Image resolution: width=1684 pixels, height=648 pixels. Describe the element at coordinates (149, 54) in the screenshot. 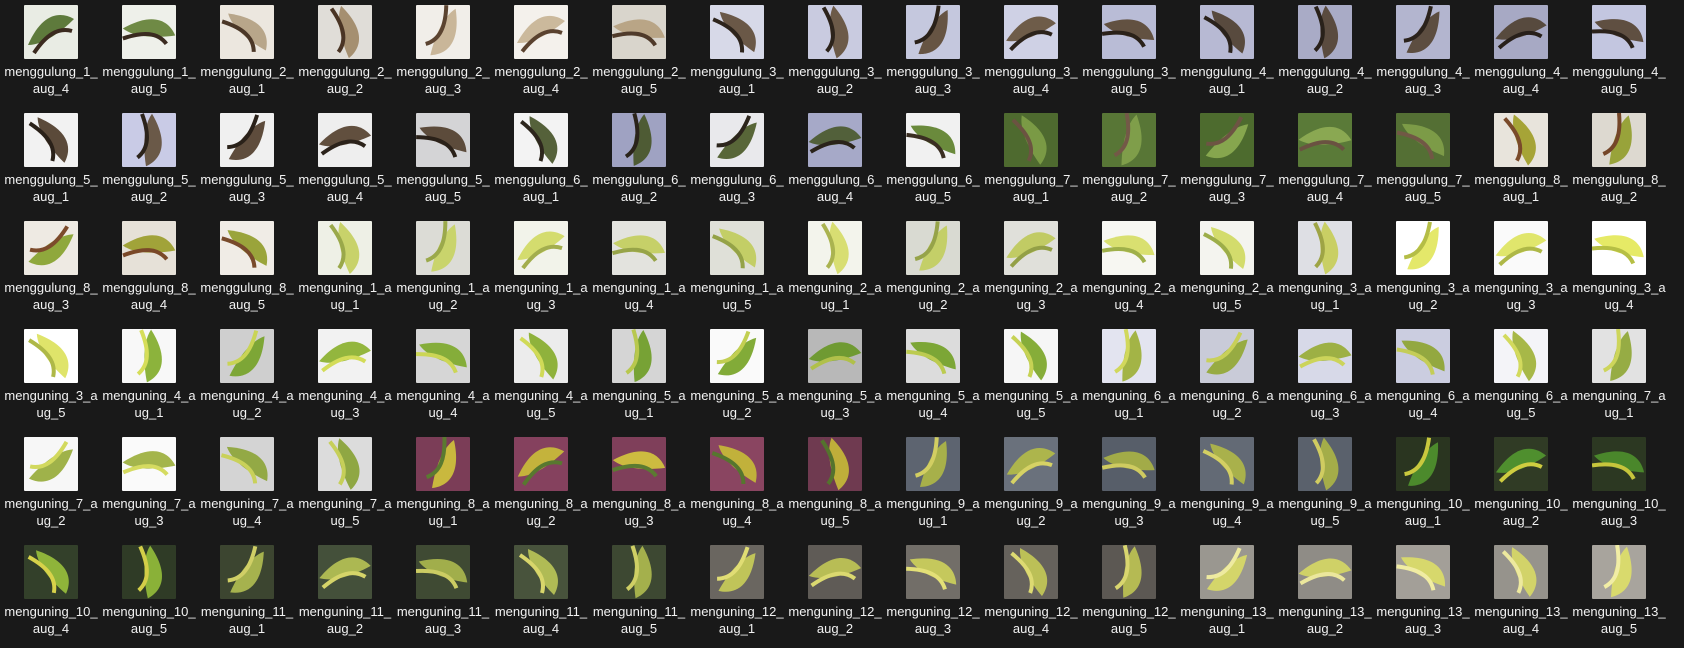

I see `file-item: menggulung_1_aug_5` at that location.